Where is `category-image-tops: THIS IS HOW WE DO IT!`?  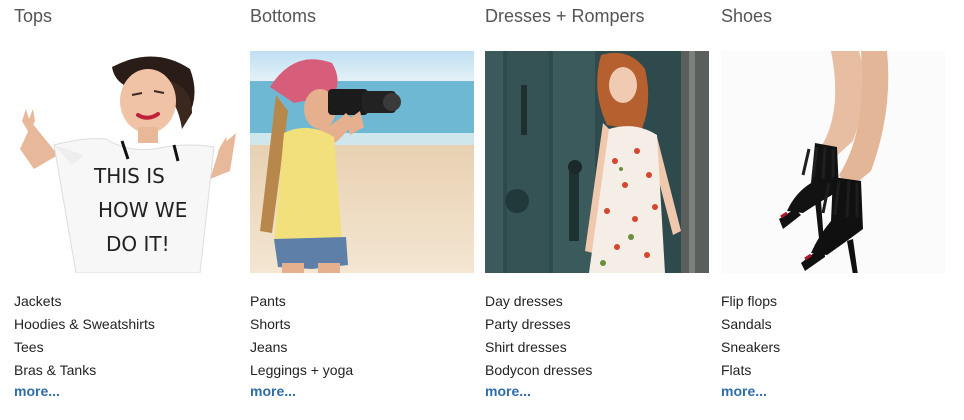 category-image-tops: THIS IS HOW WE DO IT! is located at coordinates (126, 162).